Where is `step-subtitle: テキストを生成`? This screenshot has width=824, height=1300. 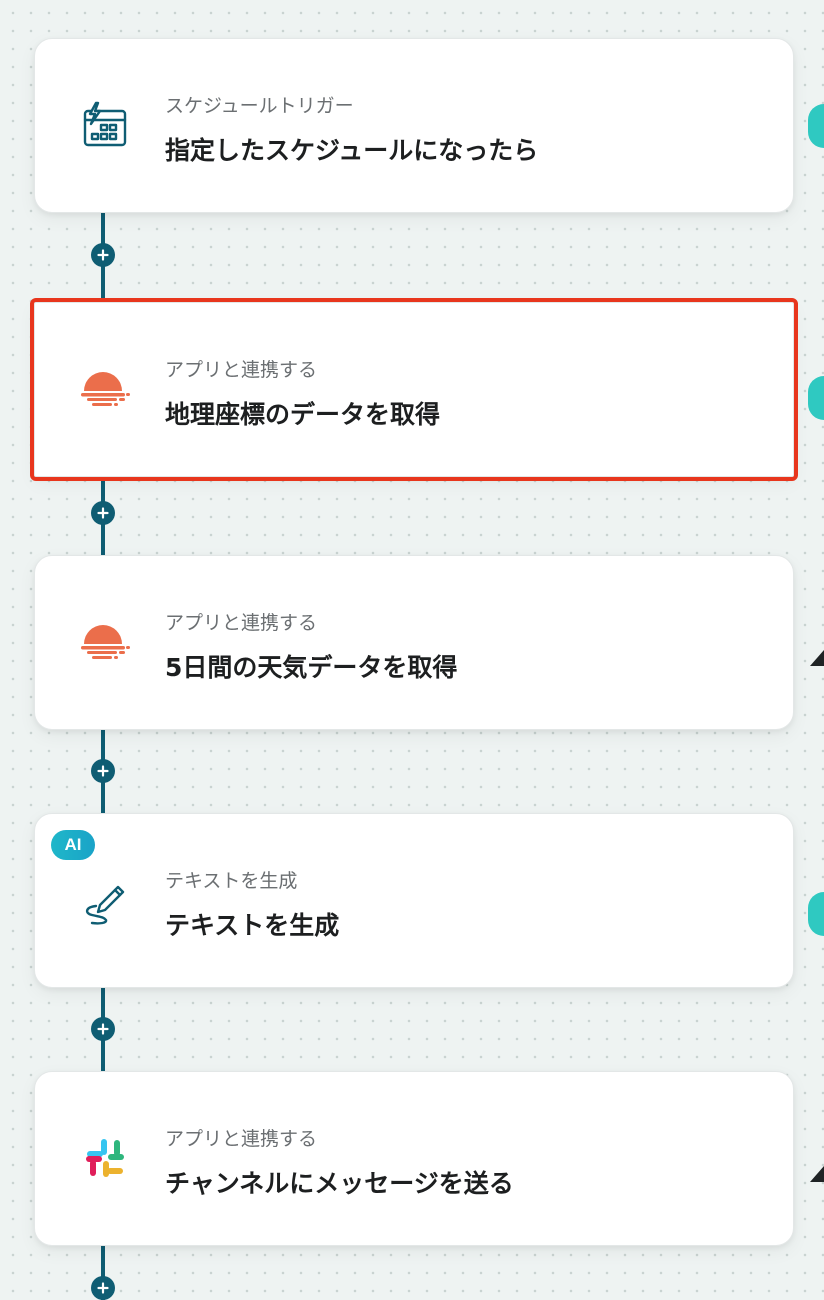 step-subtitle: テキストを生成 is located at coordinates (231, 881).